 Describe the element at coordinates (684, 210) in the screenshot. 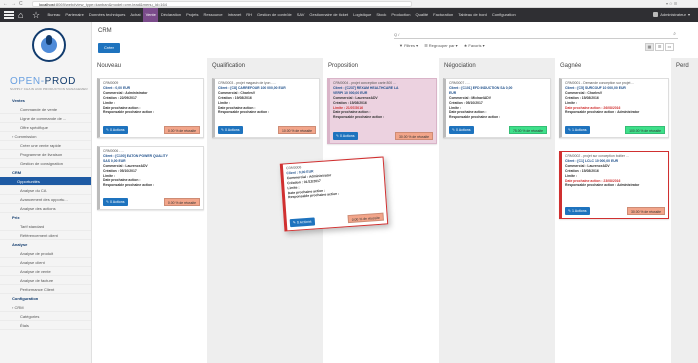

I see `kanban-column: Perd` at that location.